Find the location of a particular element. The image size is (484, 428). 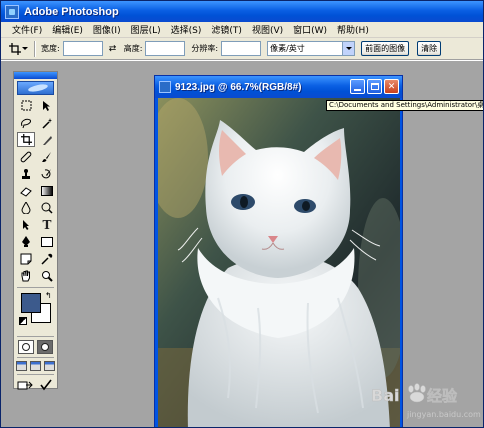

document-title: 9123.jpg @ 66.7%(RGB/8#) is located at coordinates (238, 87).